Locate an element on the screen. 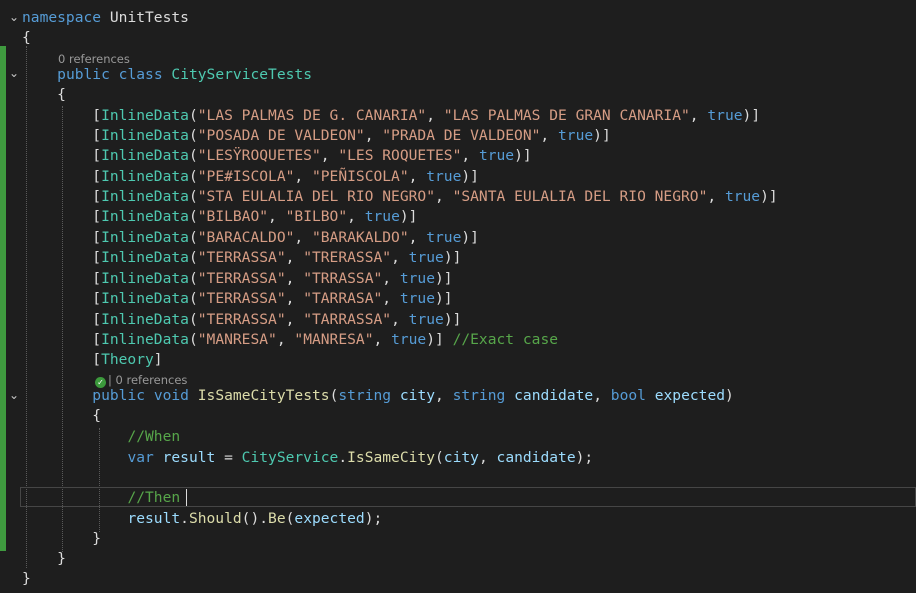 This screenshot has height=593, width=916. code-line-method-close-brace: } is located at coordinates (61, 539).